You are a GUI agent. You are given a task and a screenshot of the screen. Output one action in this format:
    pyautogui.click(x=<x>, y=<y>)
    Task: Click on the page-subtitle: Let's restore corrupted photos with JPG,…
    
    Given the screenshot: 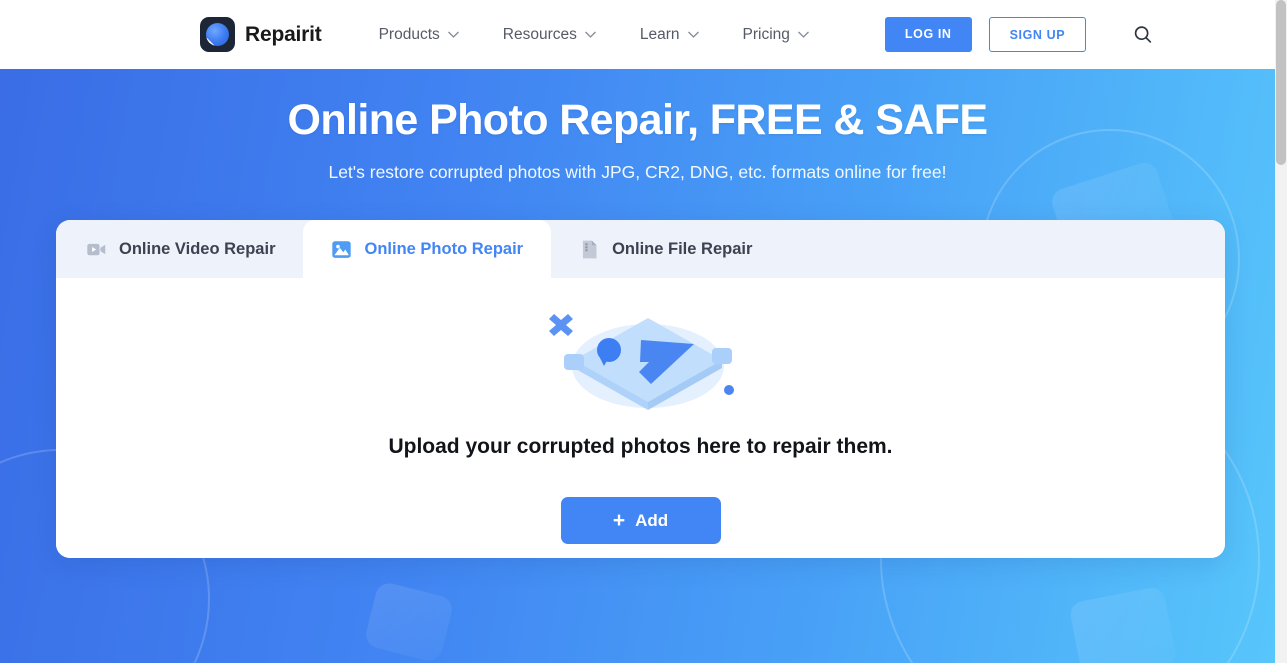 What is the action you would take?
    pyautogui.click(x=637, y=172)
    